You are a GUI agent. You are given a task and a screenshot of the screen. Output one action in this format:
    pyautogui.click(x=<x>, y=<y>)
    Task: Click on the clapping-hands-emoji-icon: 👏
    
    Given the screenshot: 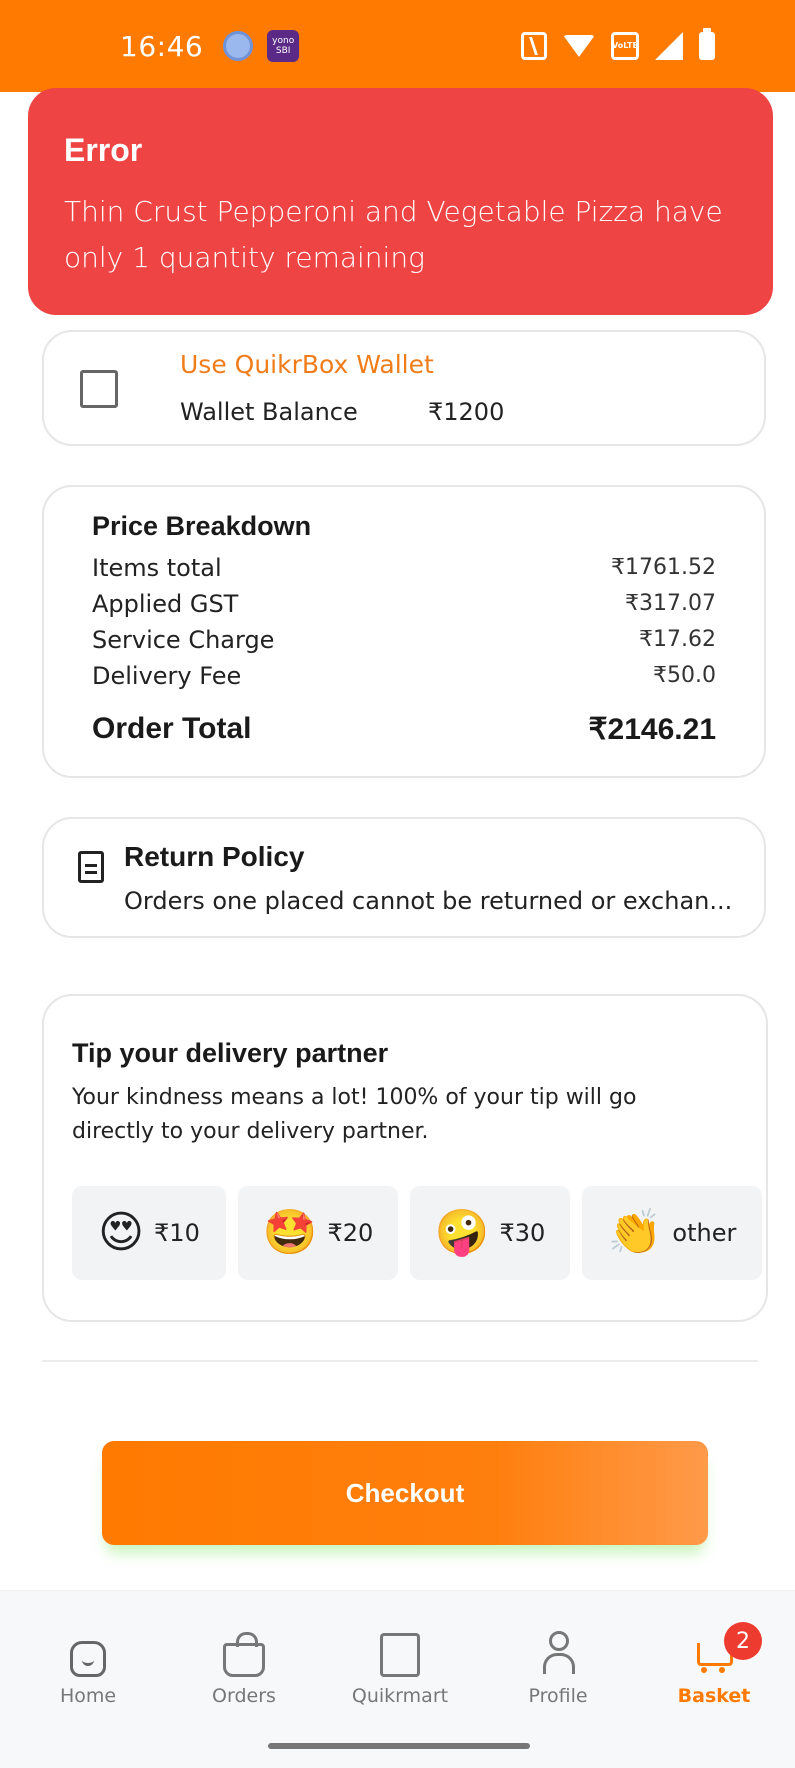 What is the action you would take?
    pyautogui.click(x=635, y=1232)
    